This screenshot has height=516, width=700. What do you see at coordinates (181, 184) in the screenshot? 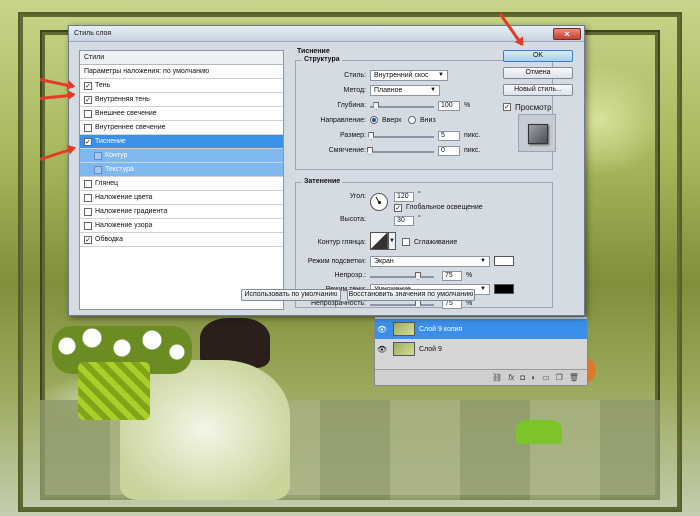
I see `style-item-satin: Глянец` at bounding box center [181, 184].